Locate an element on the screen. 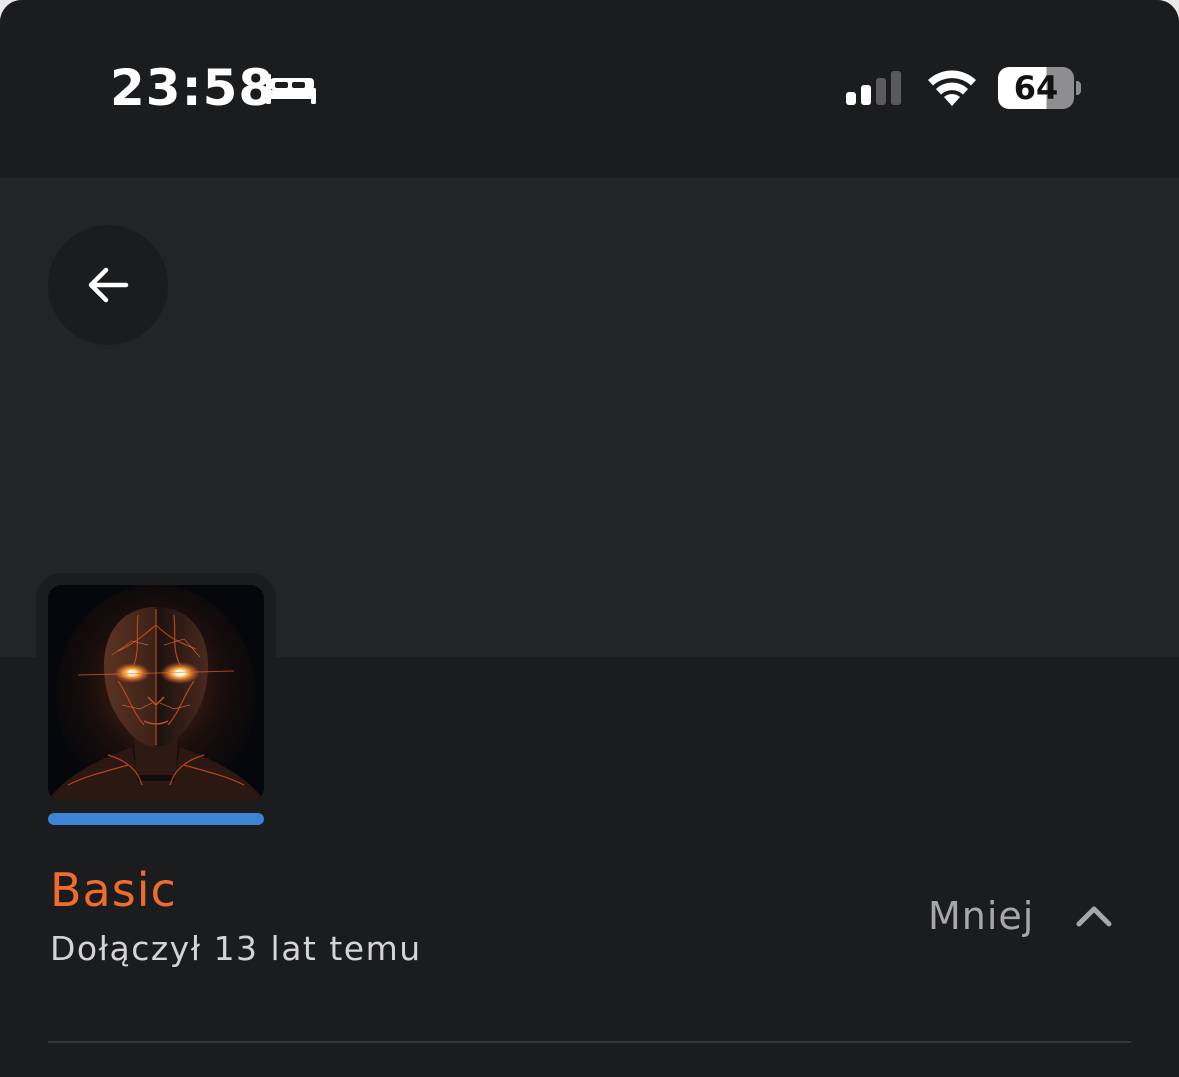  show-less-toggle: Mniej is located at coordinates (1028, 916).